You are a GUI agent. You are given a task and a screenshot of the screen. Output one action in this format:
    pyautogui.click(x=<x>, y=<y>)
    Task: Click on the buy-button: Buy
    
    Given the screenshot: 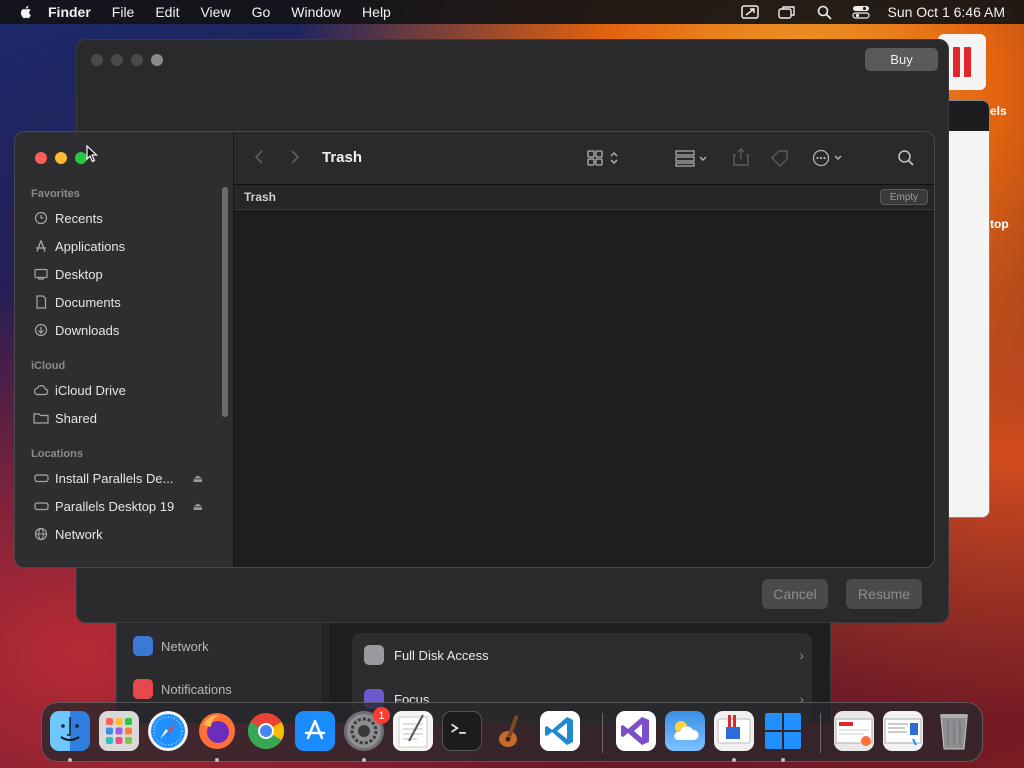 What is the action you would take?
    pyautogui.click(x=901, y=59)
    